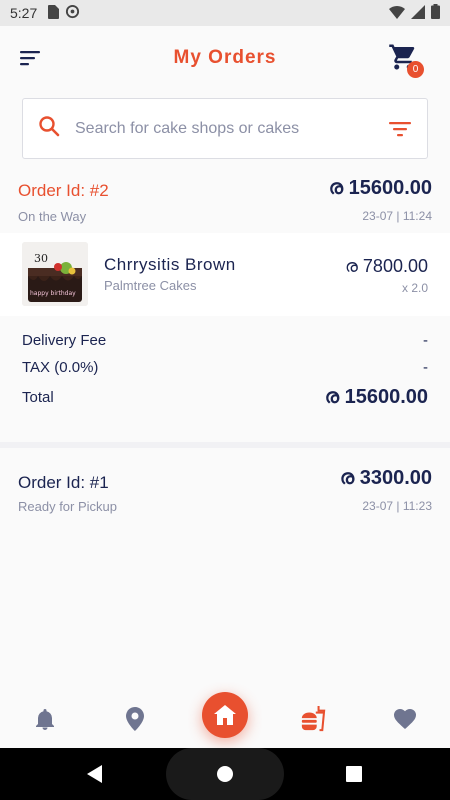 This screenshot has width=450, height=800. Describe the element at coordinates (425, 367) in the screenshot. I see `tax-value: -` at that location.